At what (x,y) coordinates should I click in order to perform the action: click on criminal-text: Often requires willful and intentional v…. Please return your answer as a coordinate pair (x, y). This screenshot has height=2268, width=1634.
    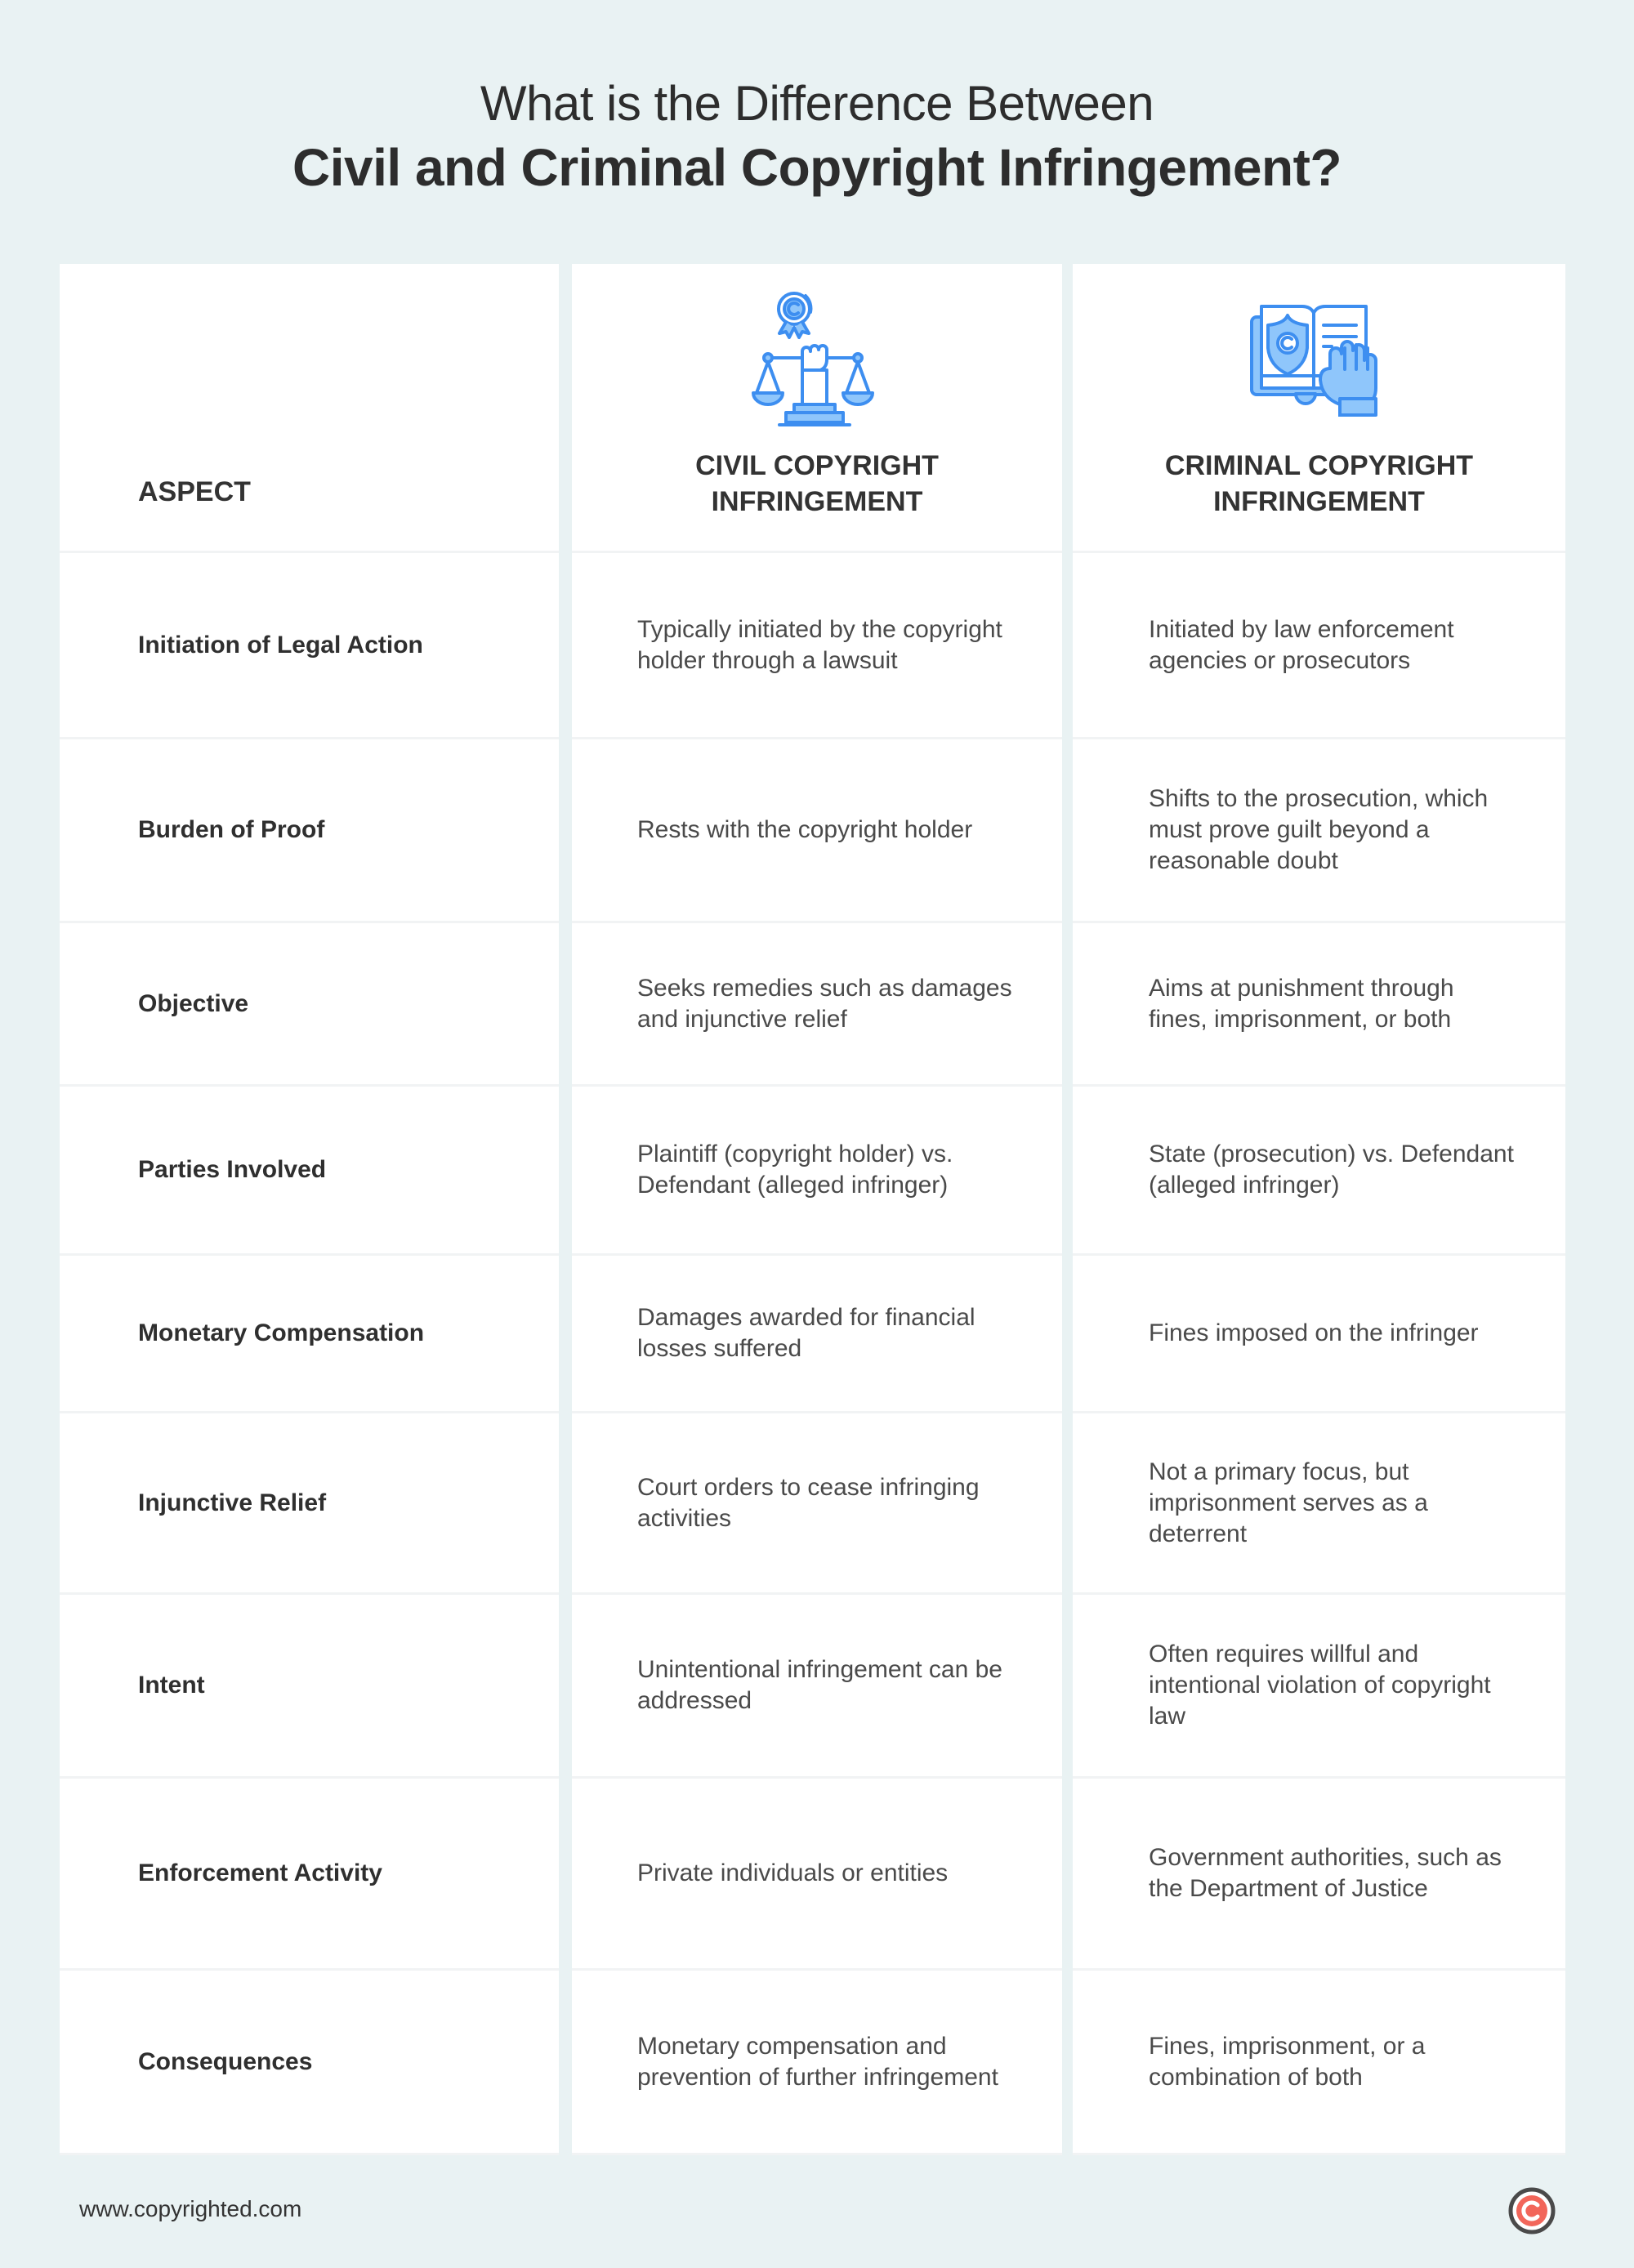
    Looking at the image, I should click on (1320, 1685).